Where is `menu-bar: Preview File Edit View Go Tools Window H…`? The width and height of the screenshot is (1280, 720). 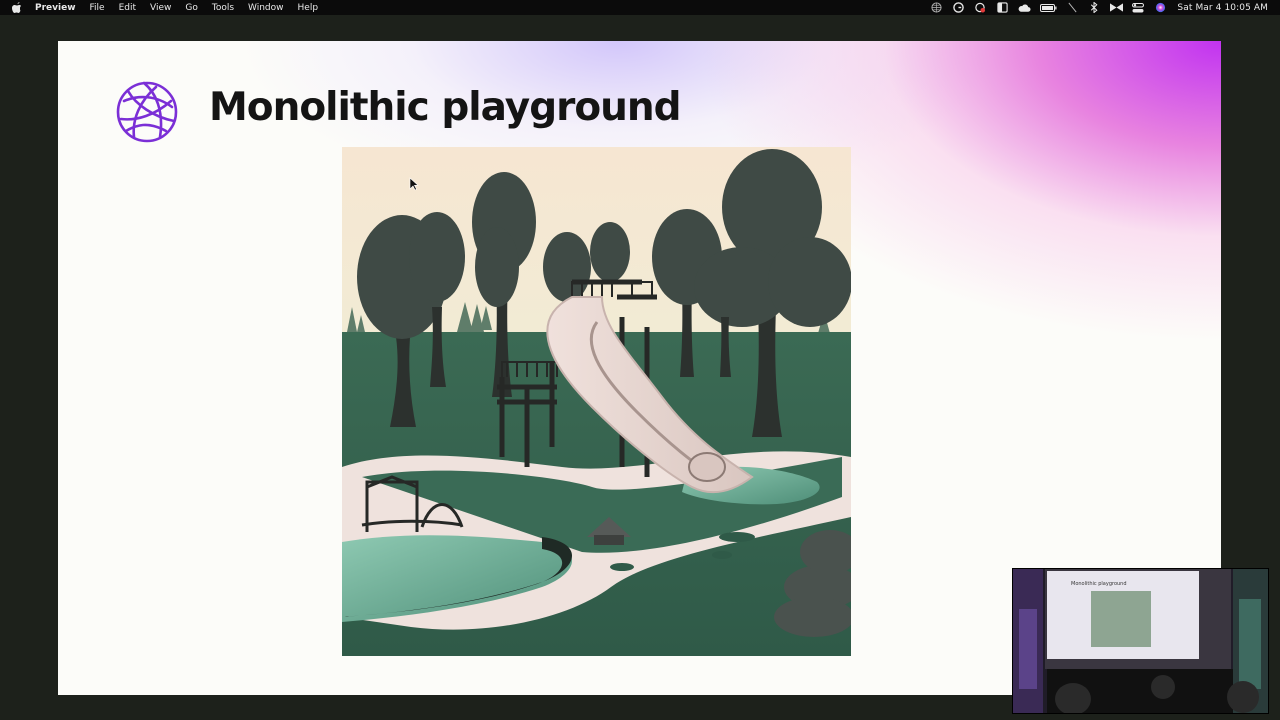 menu-bar: Preview File Edit View Go Tools Window H… is located at coordinates (640, 7).